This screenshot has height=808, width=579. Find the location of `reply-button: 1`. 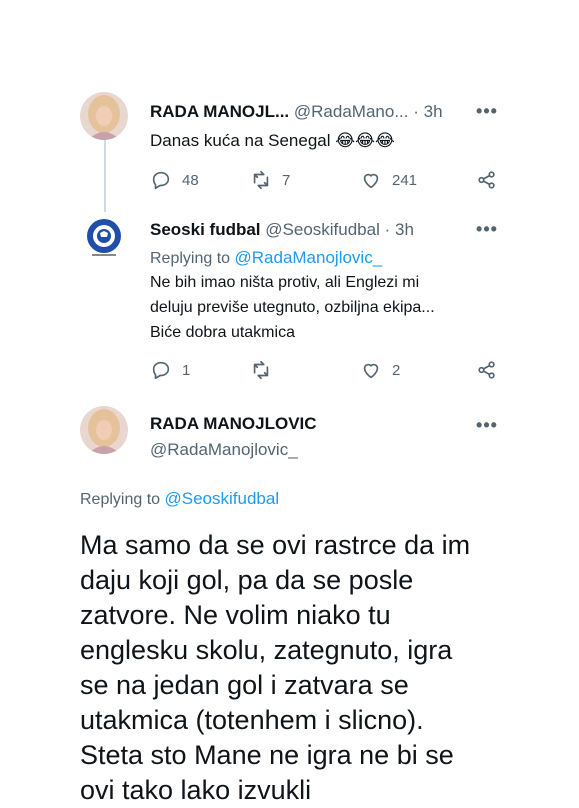

reply-button: 1 is located at coordinates (170, 370).